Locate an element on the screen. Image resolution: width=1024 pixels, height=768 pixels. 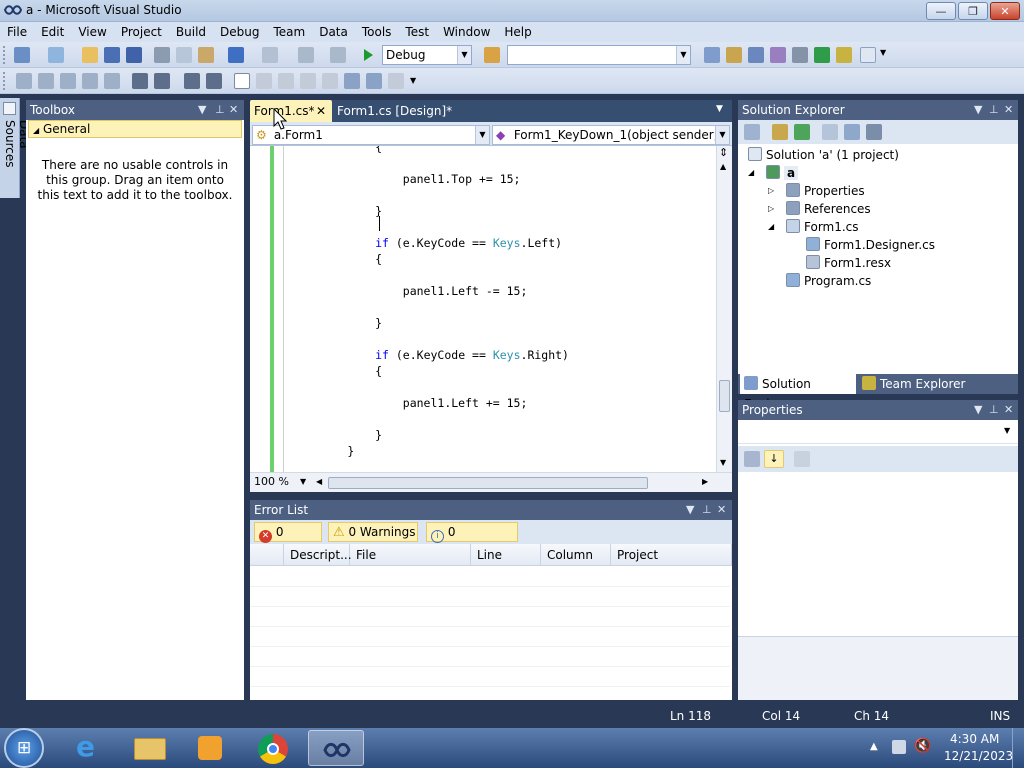
command-window-icon is located at coordinates (868, 55).